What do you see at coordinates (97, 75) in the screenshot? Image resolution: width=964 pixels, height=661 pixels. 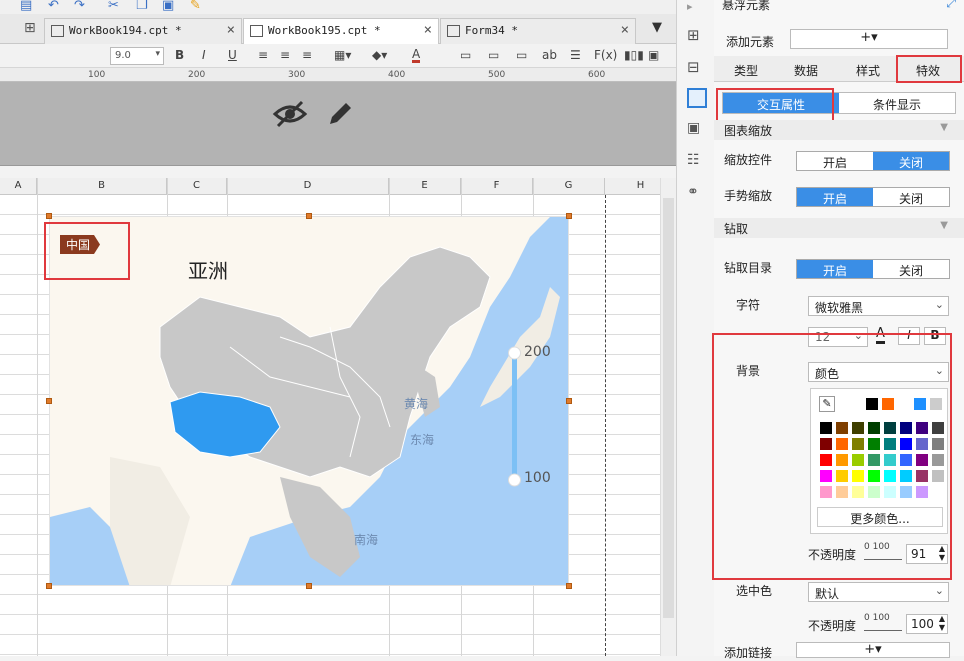 I see `ruler-tick: 100` at bounding box center [97, 75].